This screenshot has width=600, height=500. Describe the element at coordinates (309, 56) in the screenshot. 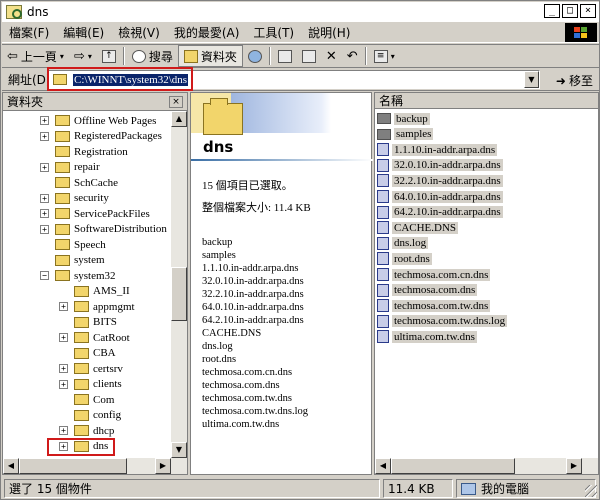

I see `copy-to-button` at that location.